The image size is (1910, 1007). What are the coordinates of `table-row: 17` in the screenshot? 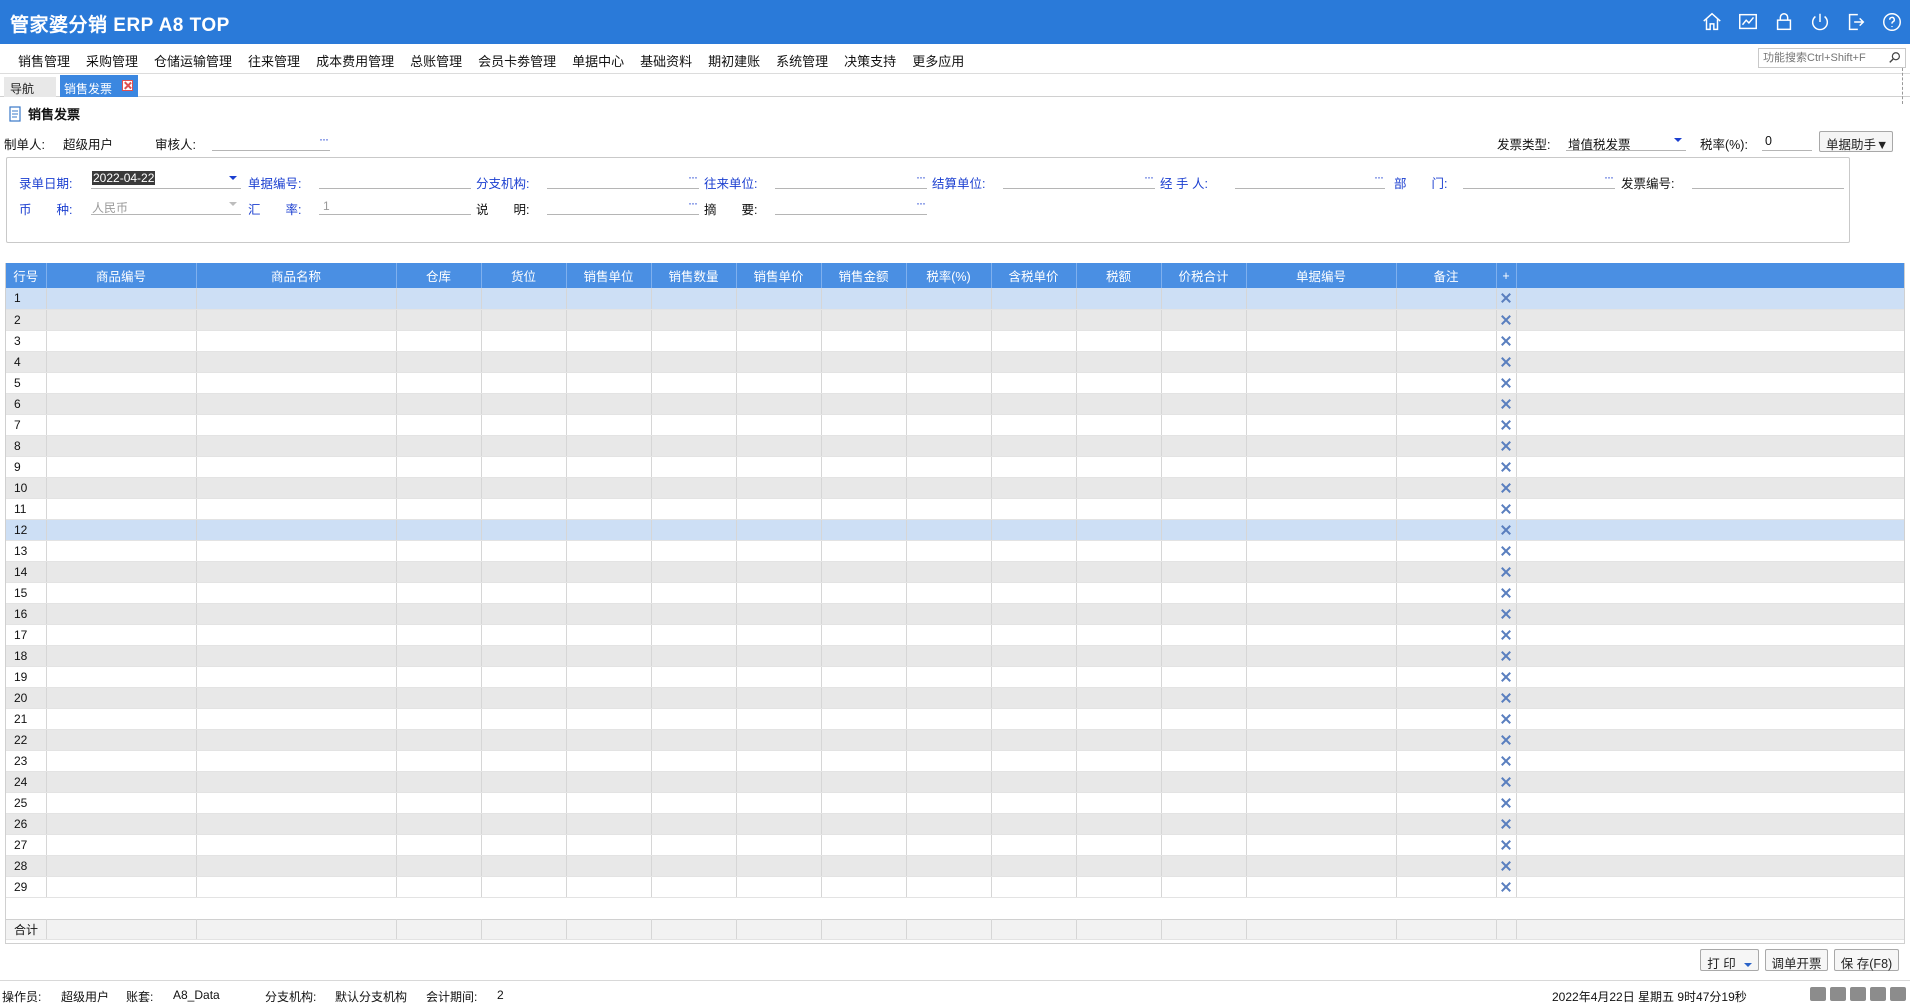 It's located at (955, 635).